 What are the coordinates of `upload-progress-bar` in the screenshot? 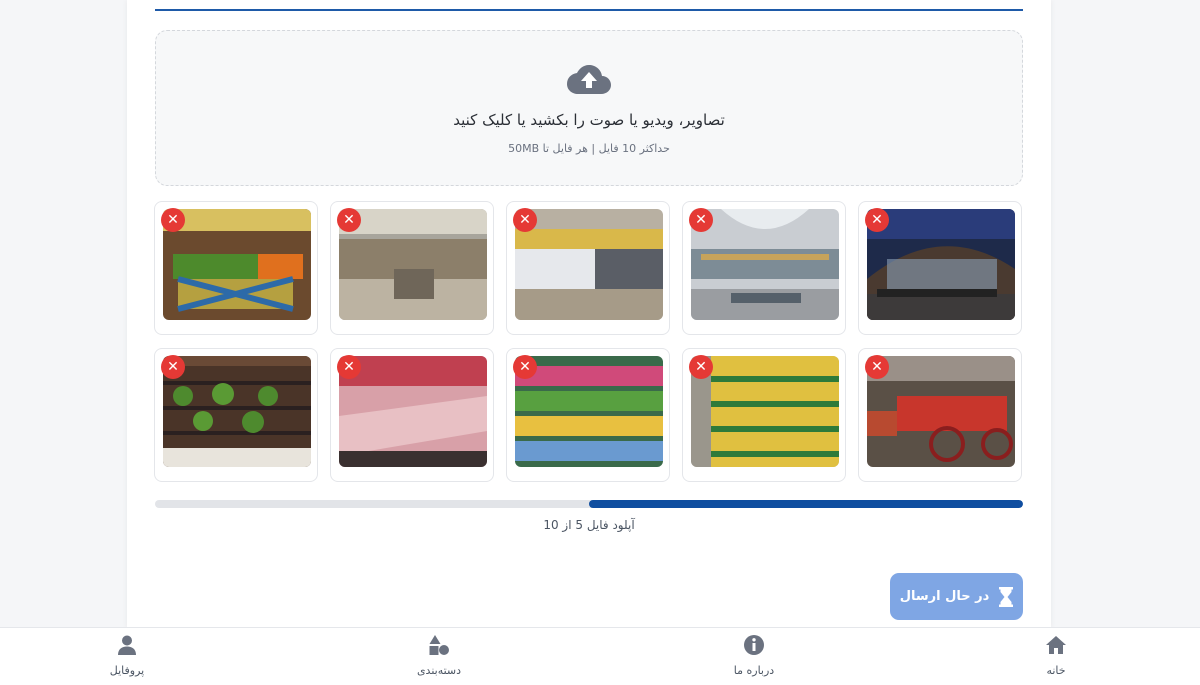 It's located at (589, 504).